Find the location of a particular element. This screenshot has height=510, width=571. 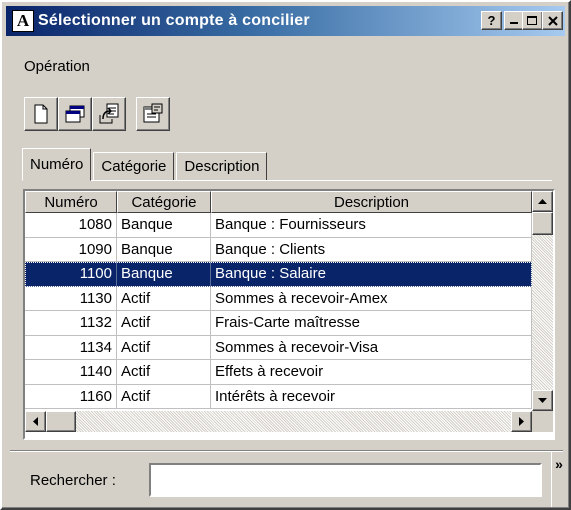

new-button is located at coordinates (41, 114).